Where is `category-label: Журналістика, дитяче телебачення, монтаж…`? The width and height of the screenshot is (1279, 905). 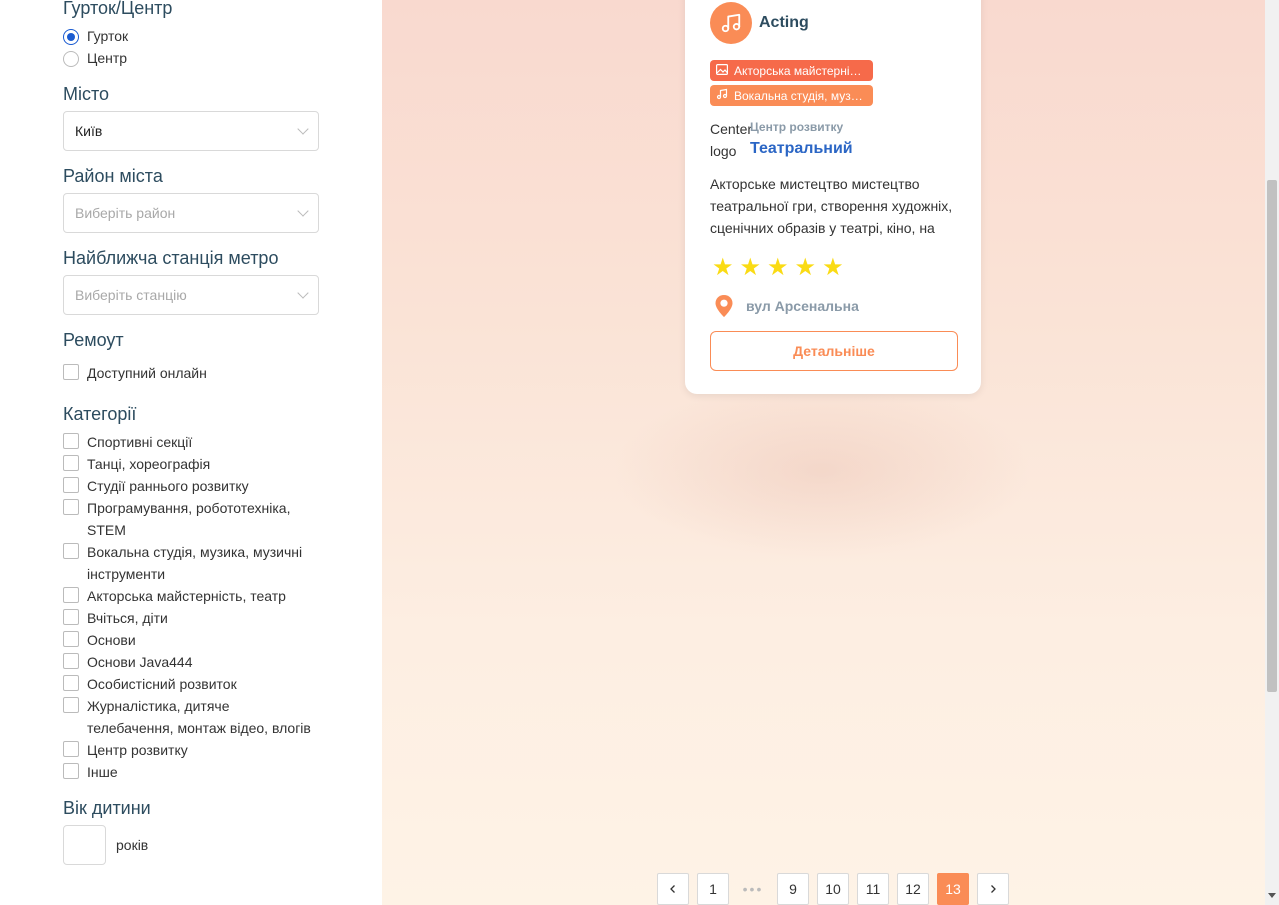
category-label: Журналістика, дитяче телебачення, монтаж… is located at coordinates (199, 717).